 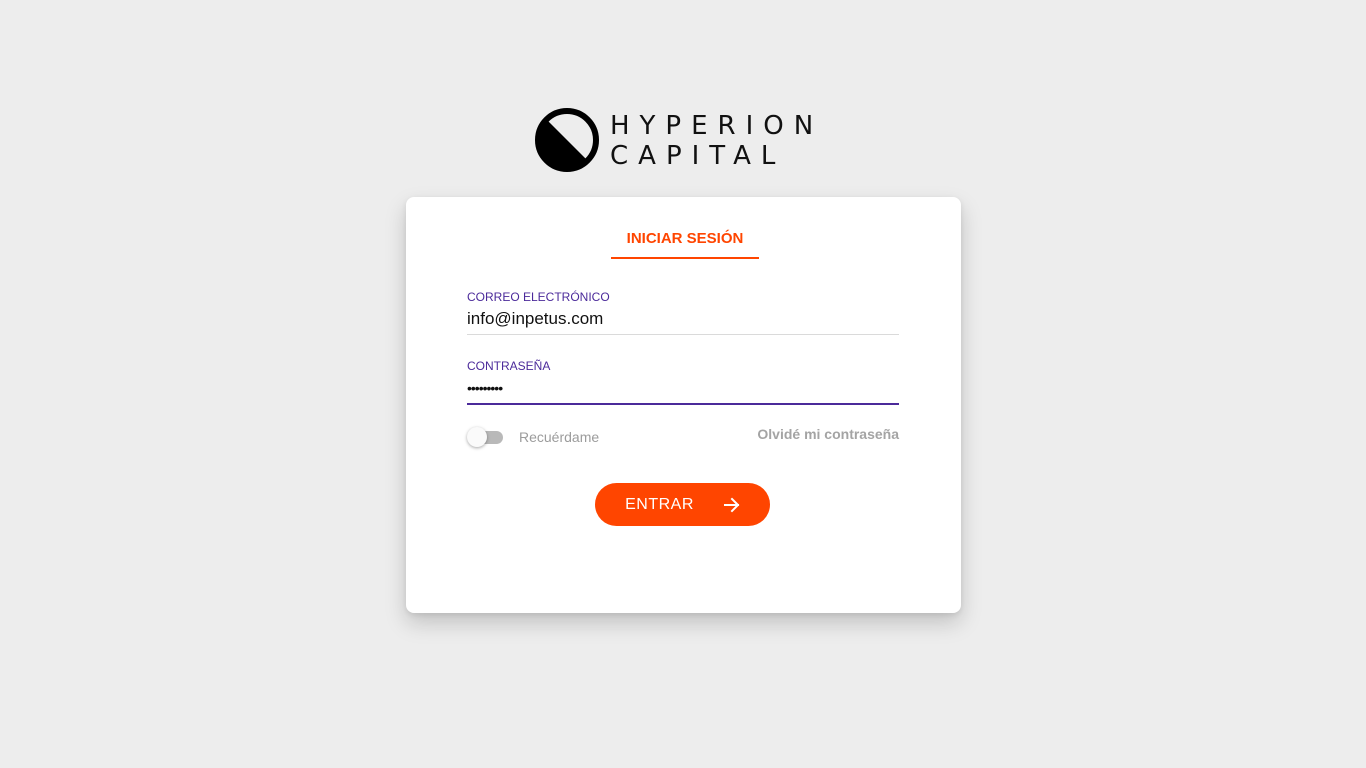 What do you see at coordinates (509, 366) in the screenshot?
I see `password-label: CONTRASEÑA` at bounding box center [509, 366].